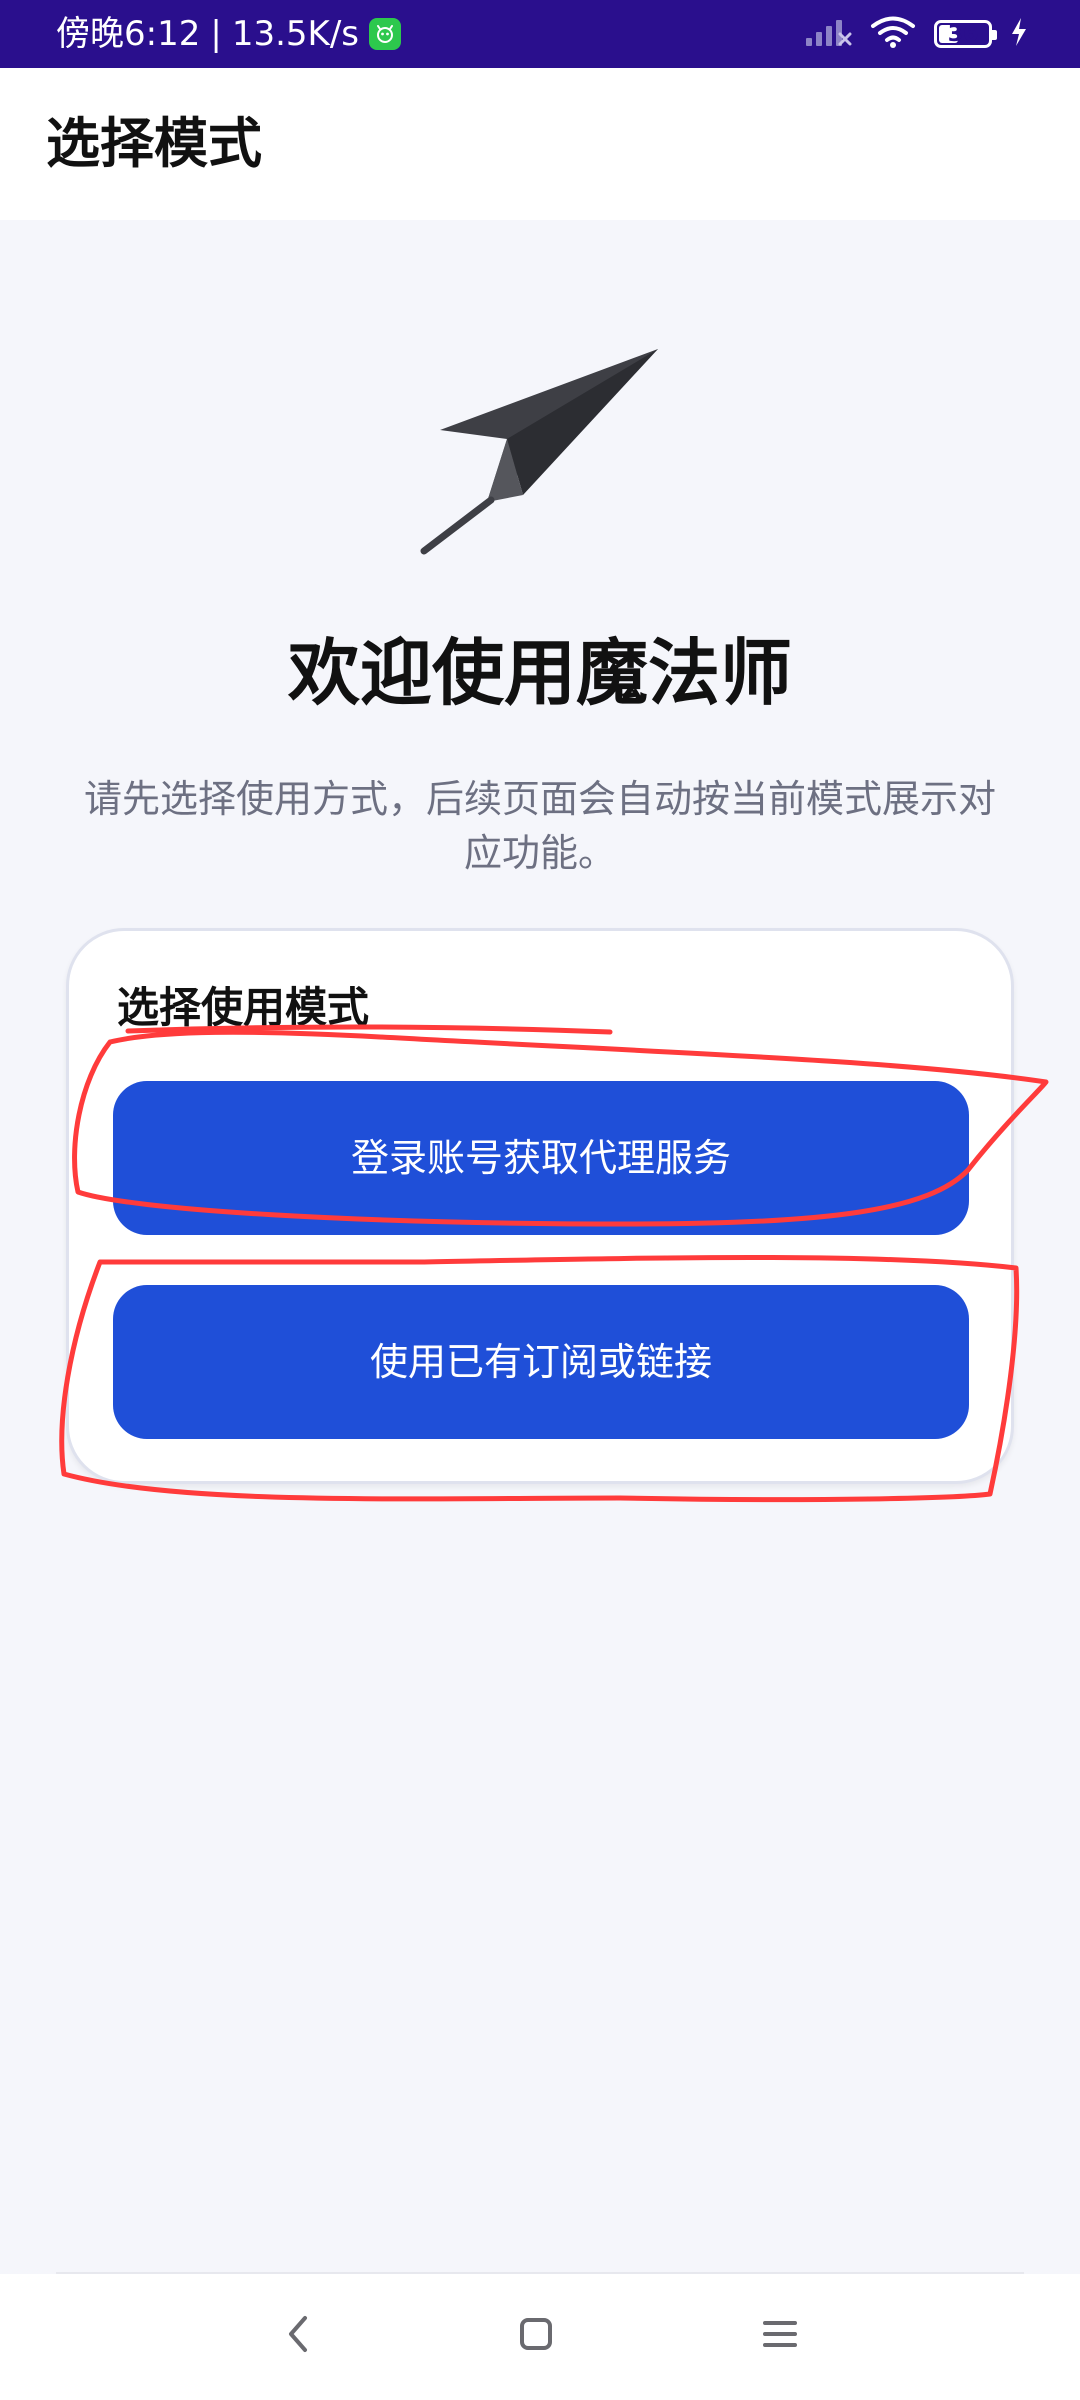  What do you see at coordinates (154, 143) in the screenshot?
I see `page-title: 选择模式` at bounding box center [154, 143].